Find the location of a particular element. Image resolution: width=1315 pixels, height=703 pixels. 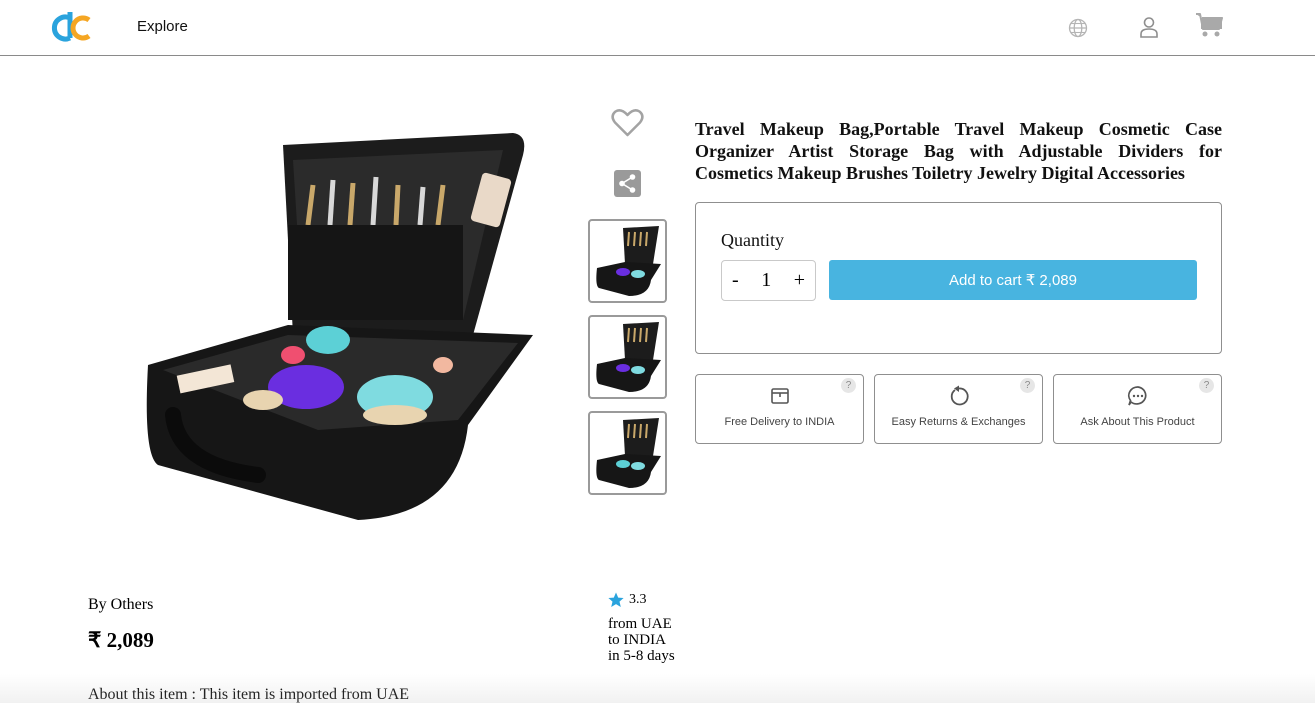

product-price: ₹ 2,089 is located at coordinates (121, 640).